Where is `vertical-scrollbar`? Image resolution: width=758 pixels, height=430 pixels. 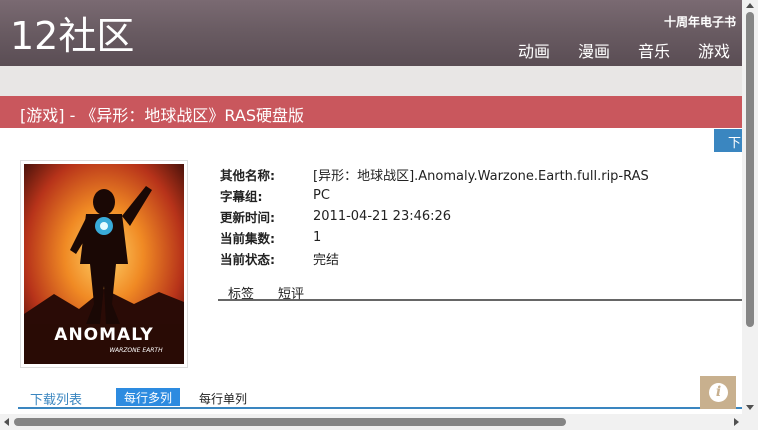
vertical-scrollbar is located at coordinates (750, 215).